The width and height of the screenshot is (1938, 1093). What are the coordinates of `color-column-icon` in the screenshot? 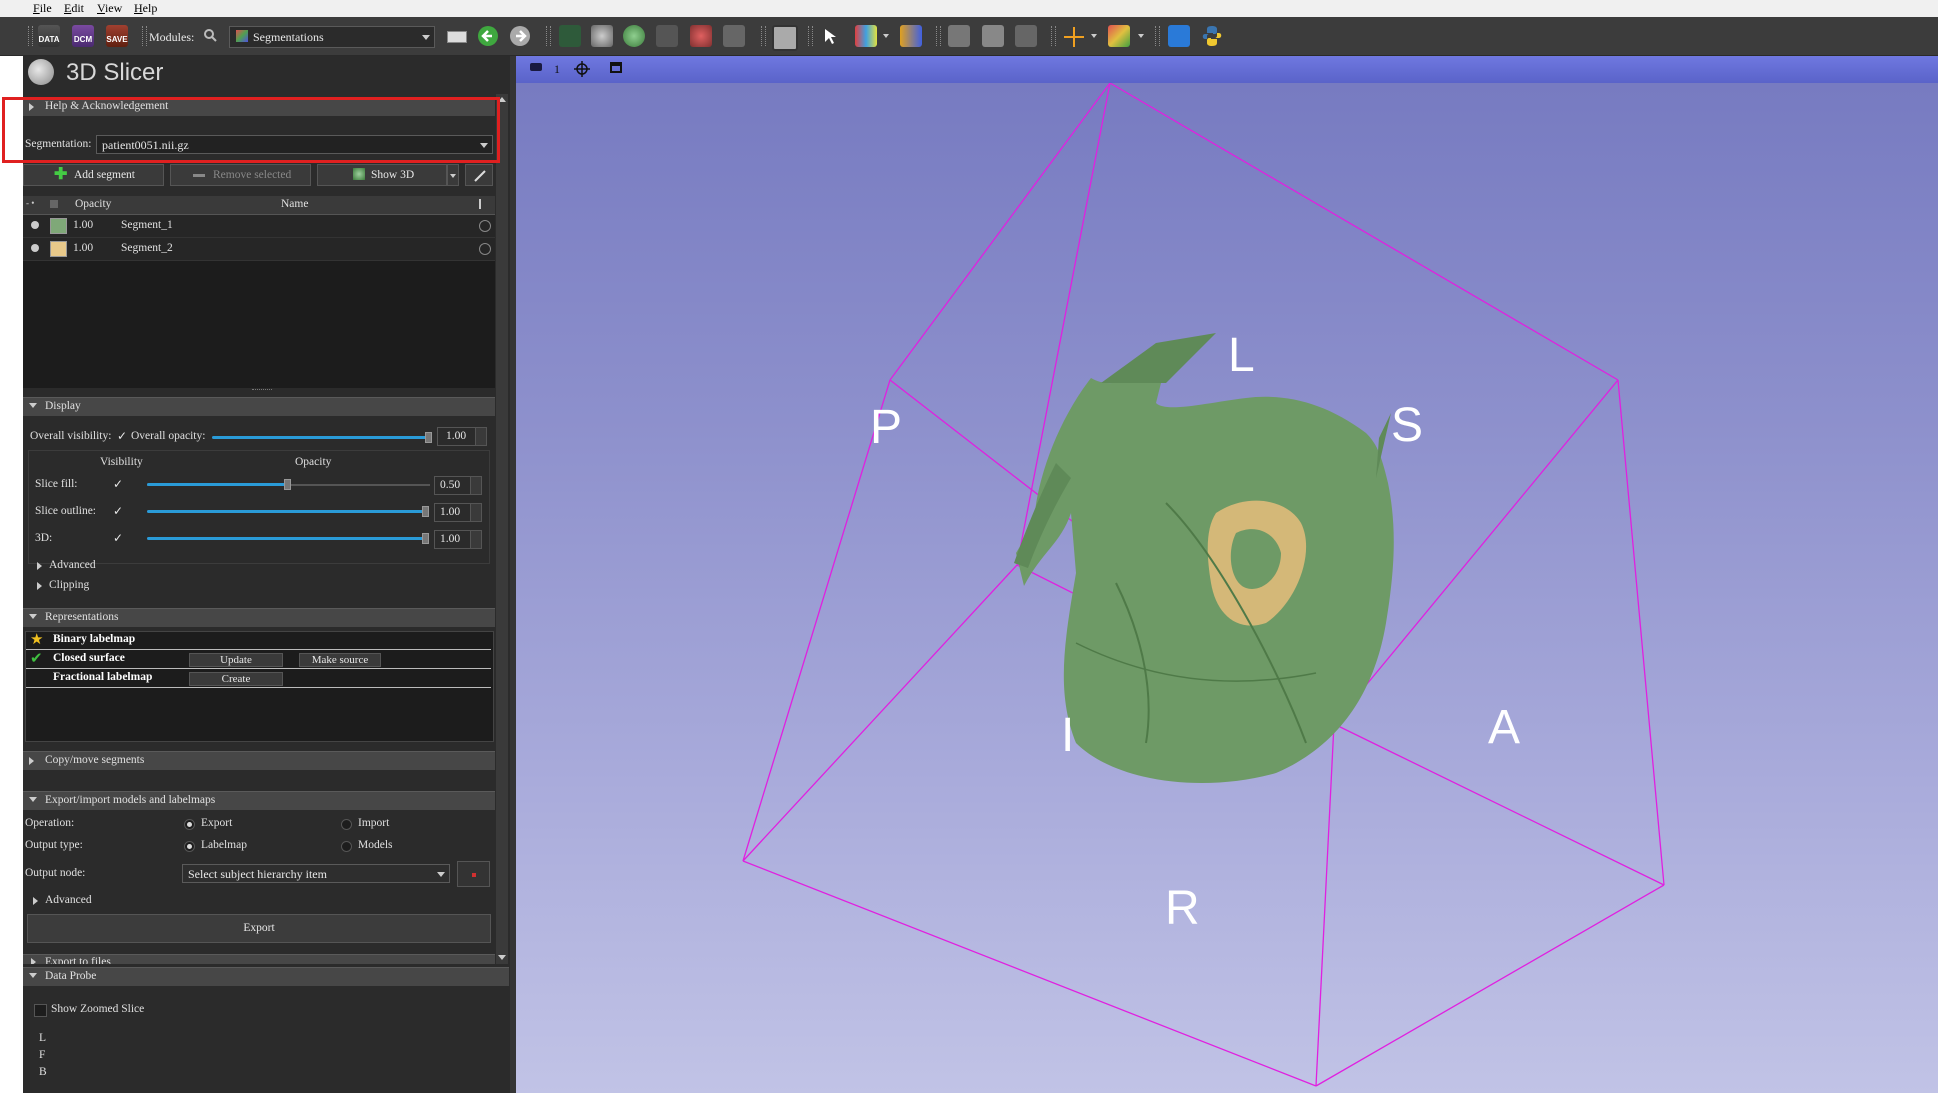 It's located at (54, 204).